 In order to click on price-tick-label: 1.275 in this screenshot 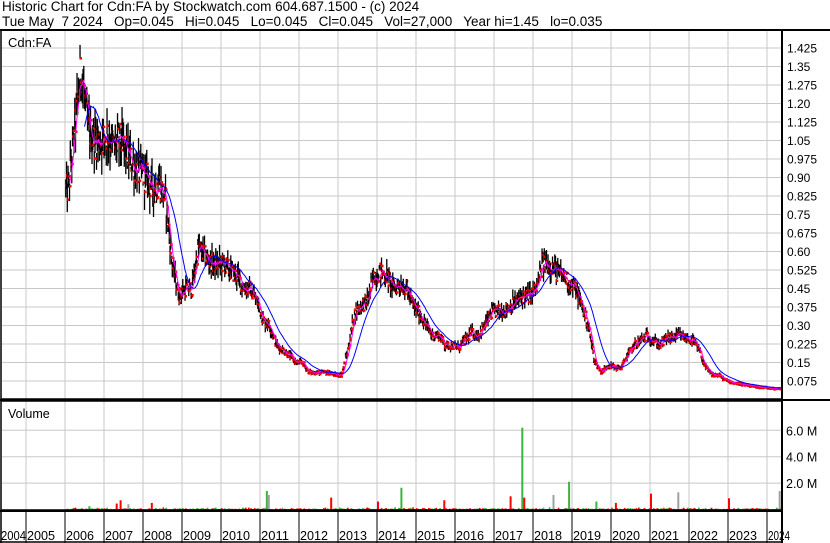, I will do `click(802, 85)`.